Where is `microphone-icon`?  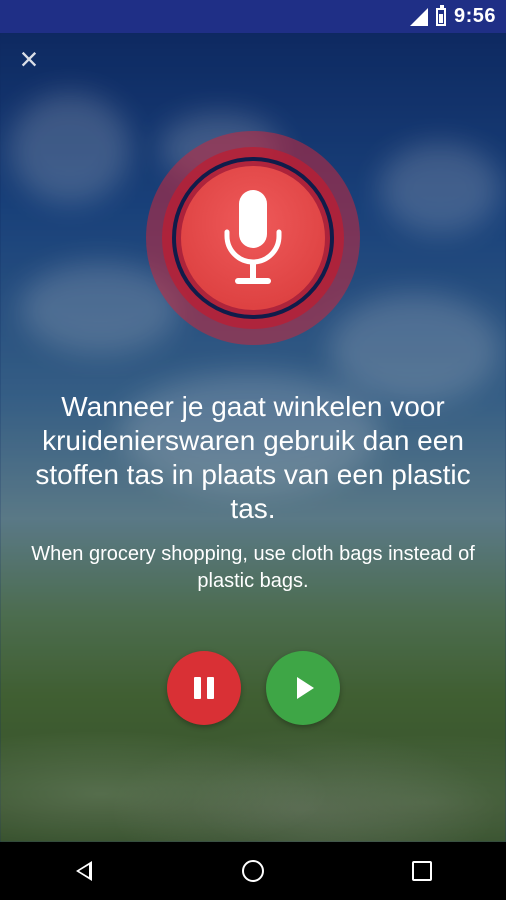 microphone-icon is located at coordinates (253, 237).